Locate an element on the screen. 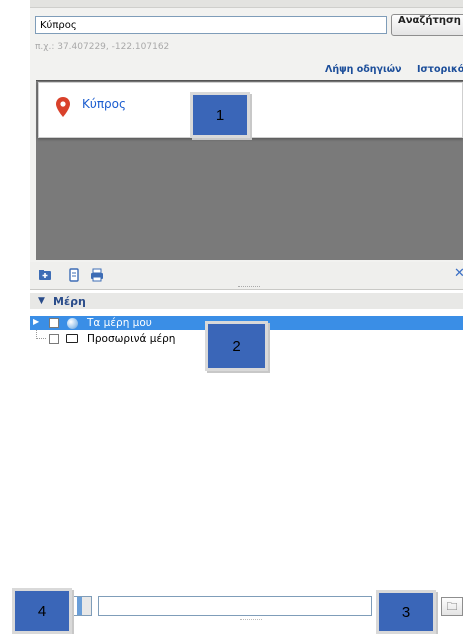 This screenshot has height=634, width=463. map-pin-icon is located at coordinates (63, 107).